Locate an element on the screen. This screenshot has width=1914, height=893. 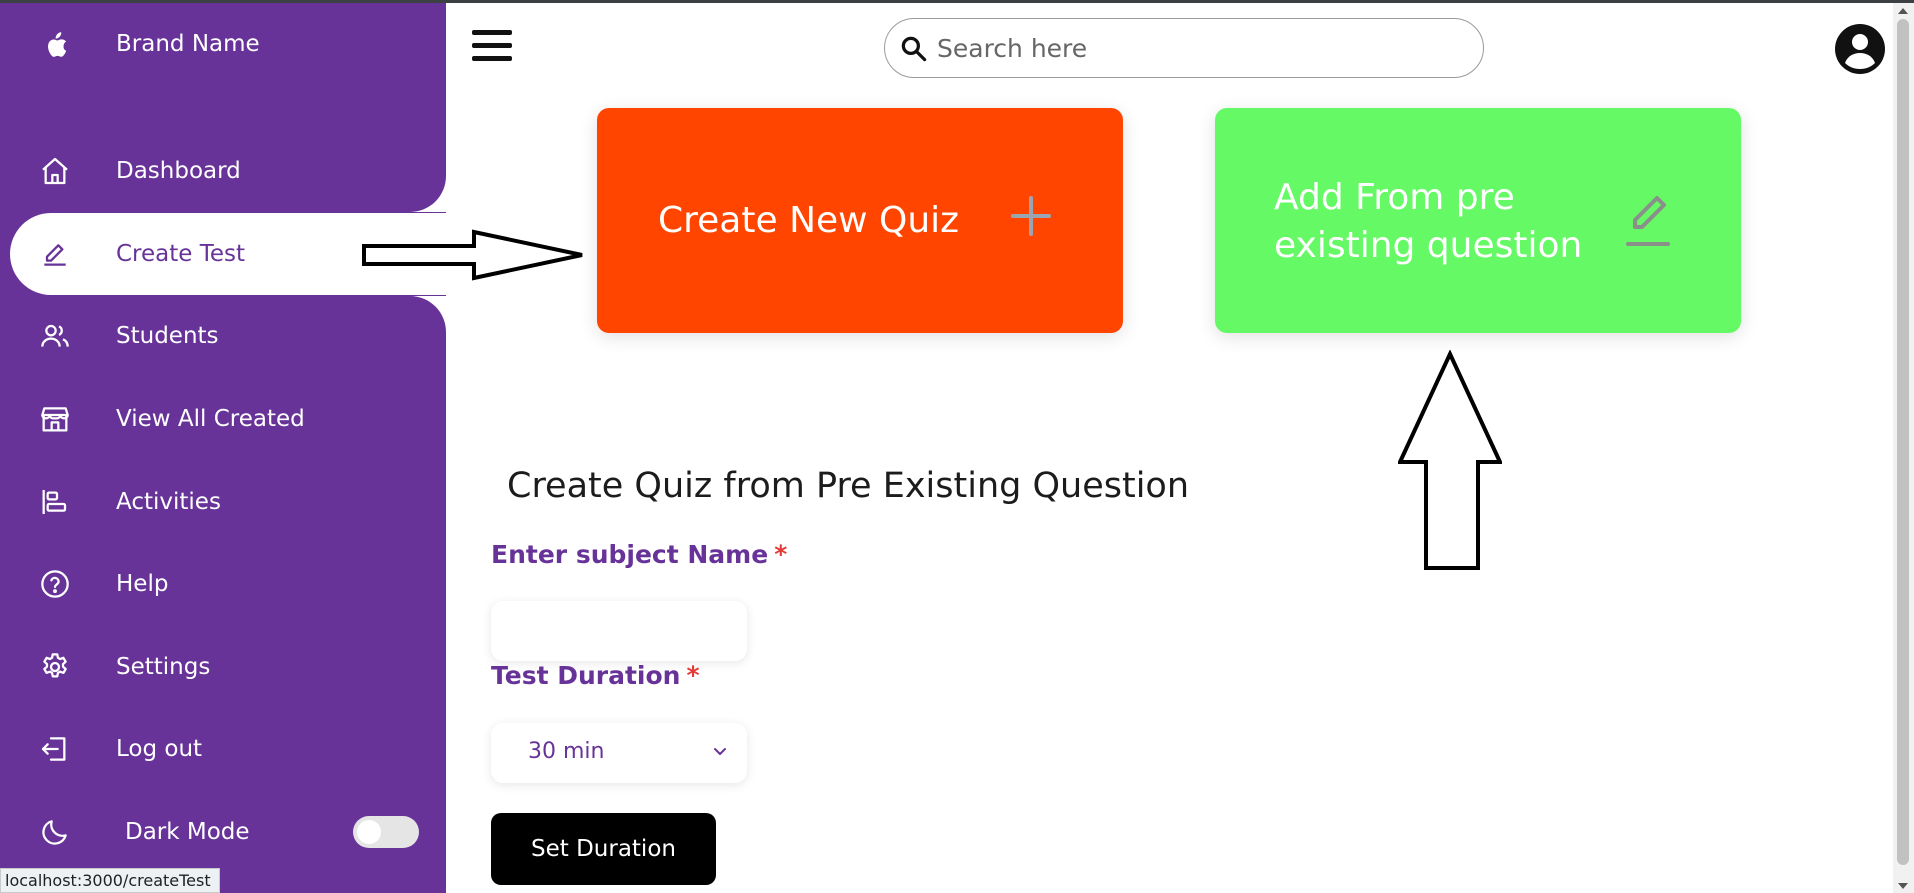
logout-icon is located at coordinates (55, 749).